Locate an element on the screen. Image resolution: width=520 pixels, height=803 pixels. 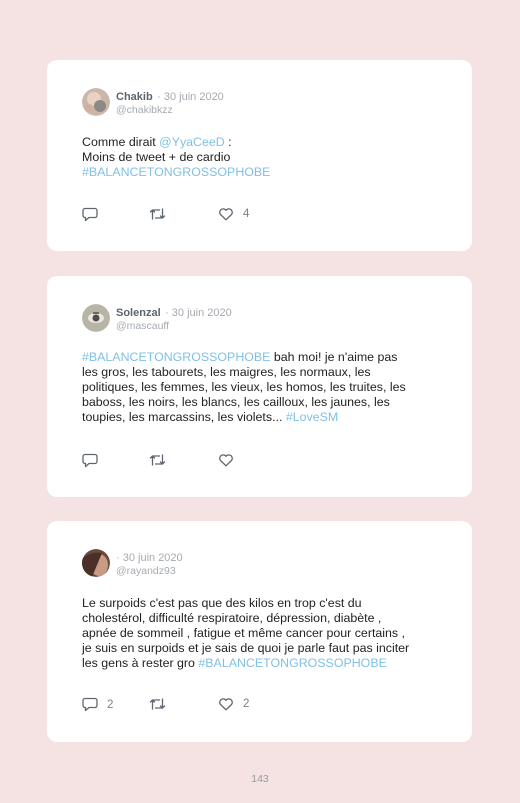
tweet-text-segment: Comme dirait is located at coordinates (121, 142).